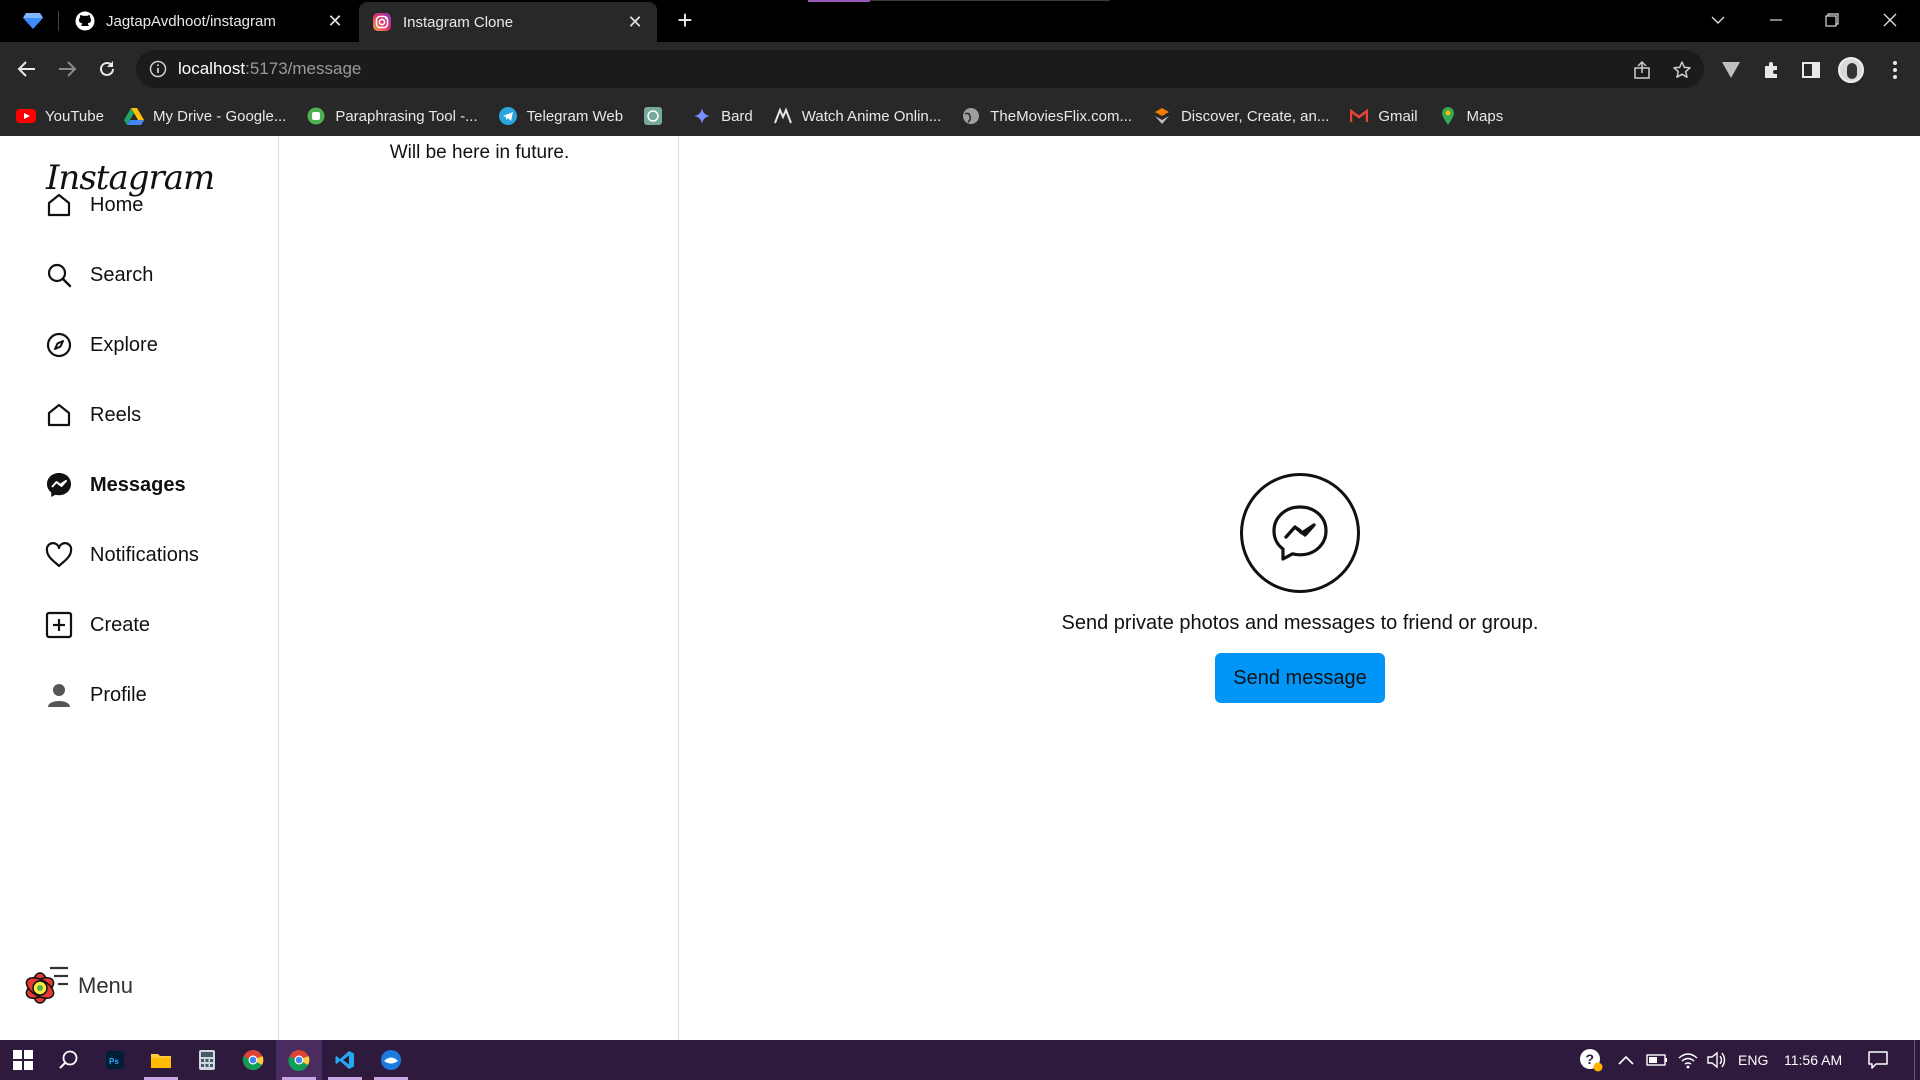  Describe the element at coordinates (920, 69) in the screenshot. I see `address-bar: localhost:5173/message` at that location.